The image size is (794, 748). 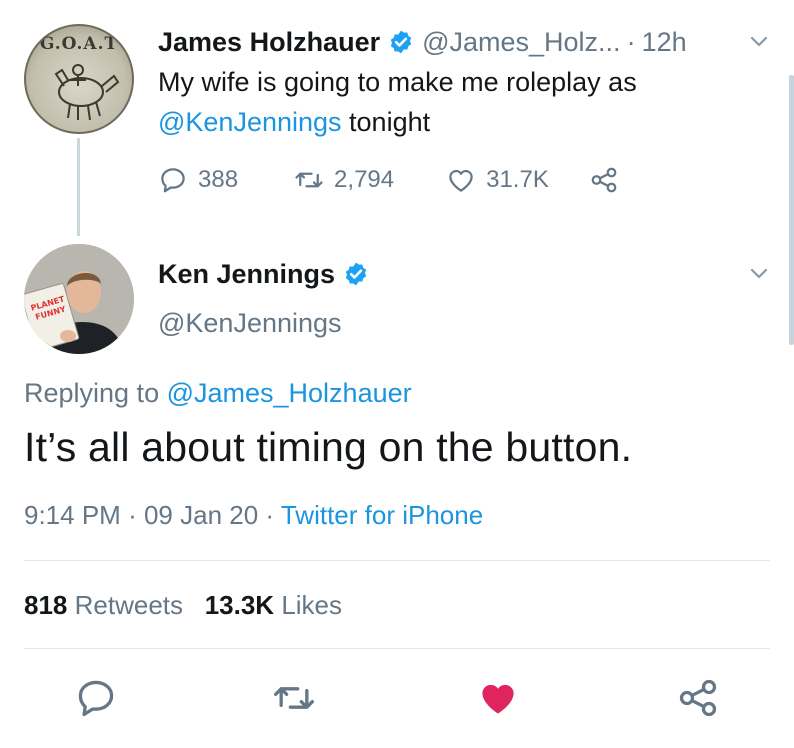 I want to click on tweet-source-link: Twitter for iPhone, so click(x=382, y=515).